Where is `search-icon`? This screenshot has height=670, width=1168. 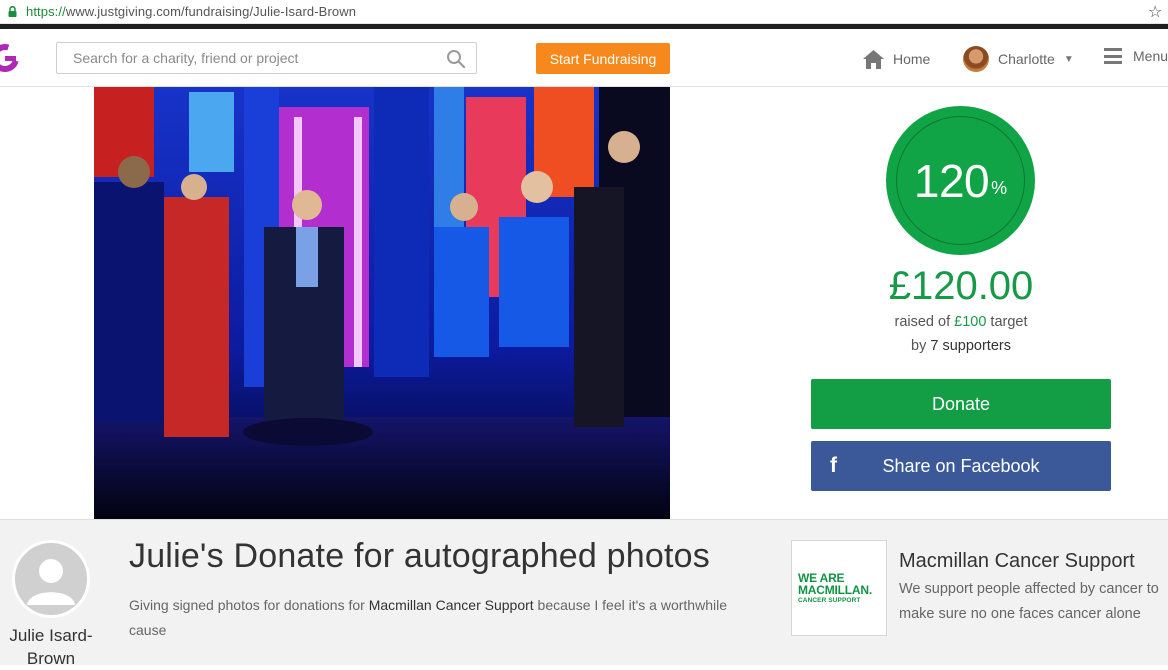 search-icon is located at coordinates (456, 59).